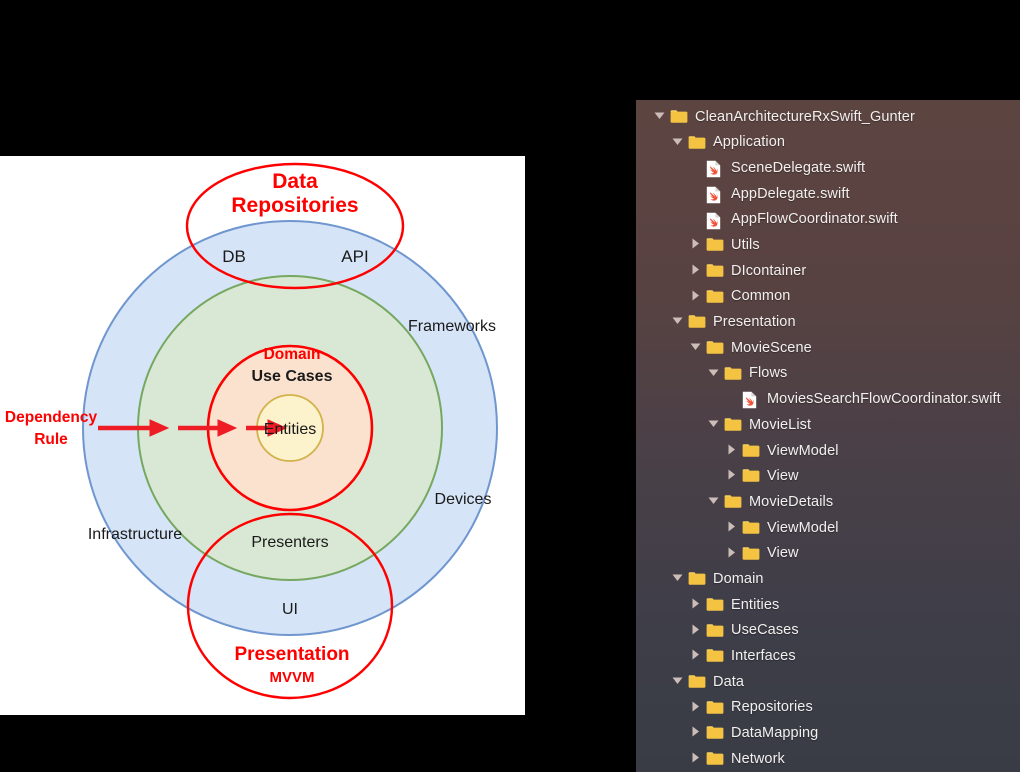 Image resolution: width=1020 pixels, height=772 pixels. Describe the element at coordinates (772, 707) in the screenshot. I see `tree-item-label: Repositories` at that location.